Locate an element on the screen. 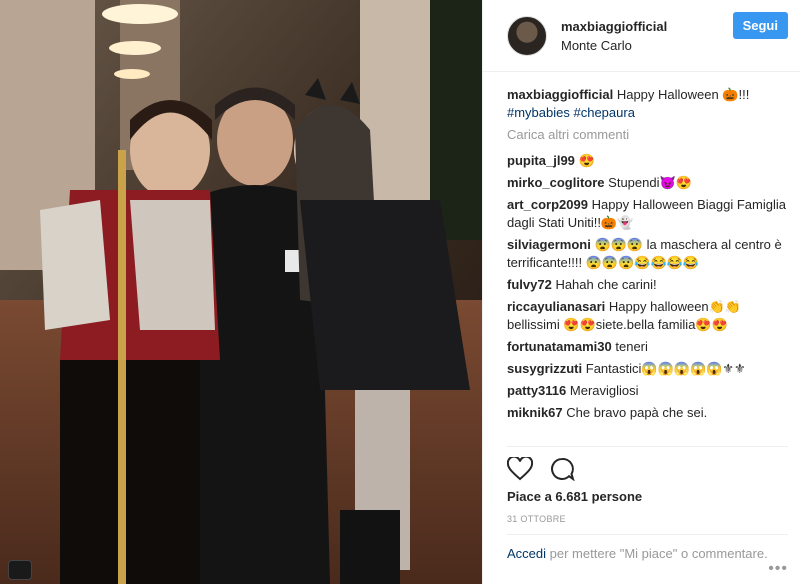 Image resolution: width=800 pixels, height=584 pixels. comment-item: pupita_jl99 😍 is located at coordinates (647, 161).